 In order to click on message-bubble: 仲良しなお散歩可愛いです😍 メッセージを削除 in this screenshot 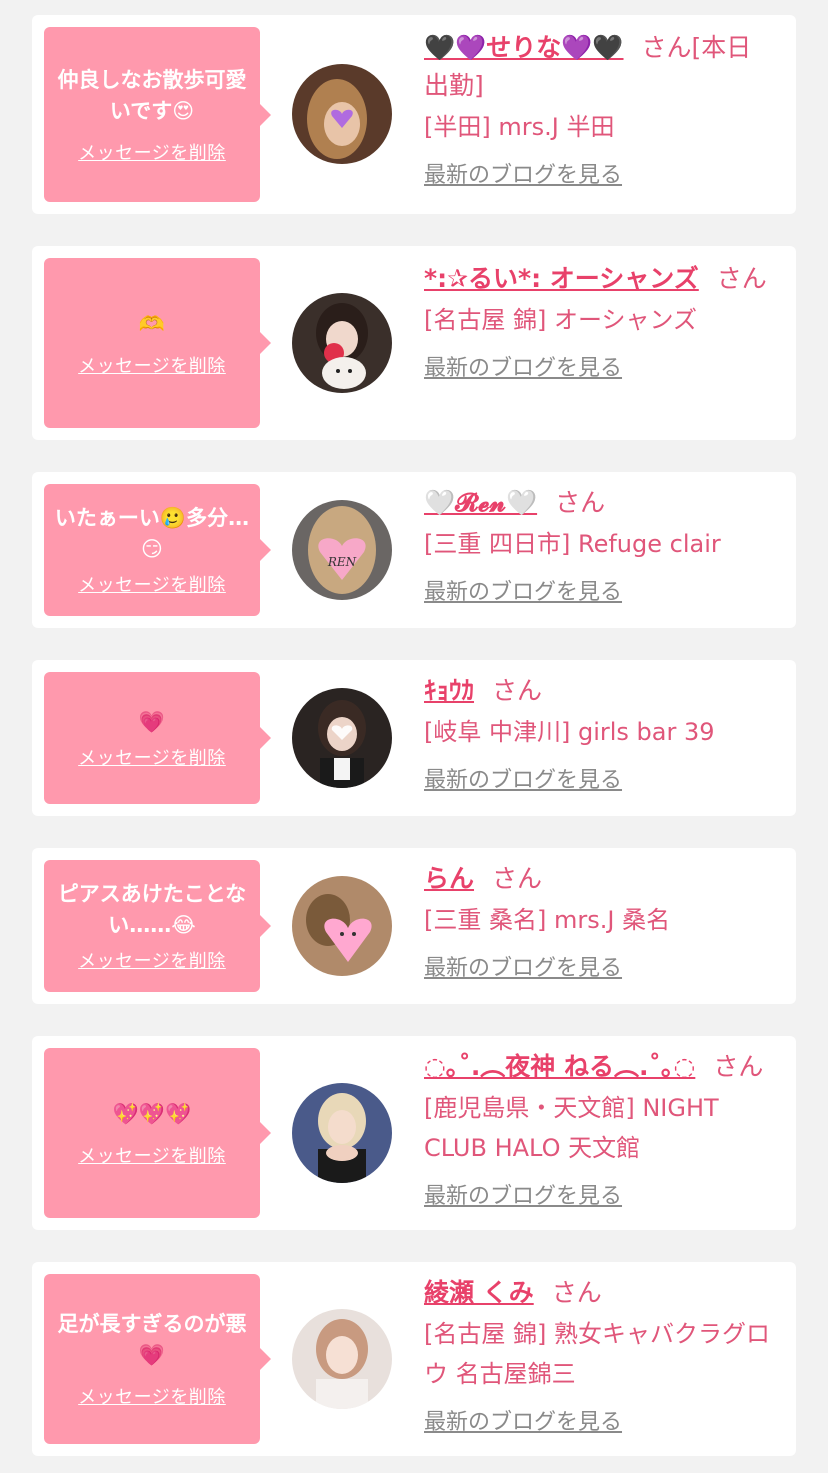, I will do `click(157, 114)`.